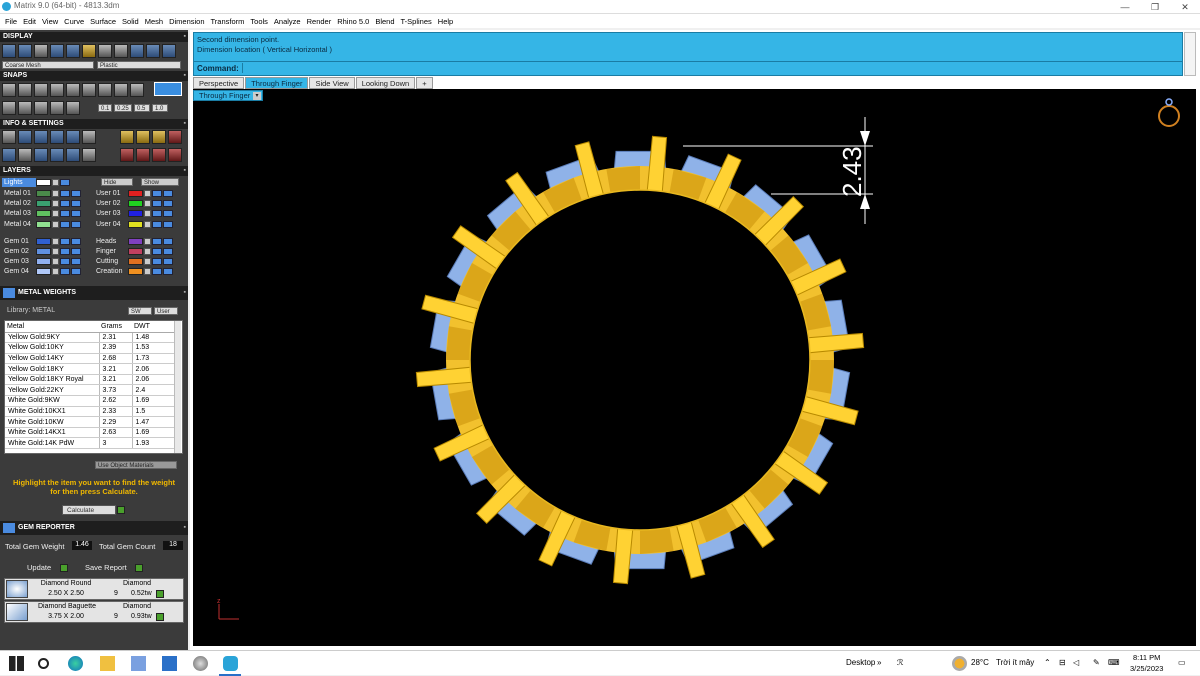 Image resolution: width=1200 pixels, height=676 pixels. I want to click on menu-surface: Surface, so click(103, 21).